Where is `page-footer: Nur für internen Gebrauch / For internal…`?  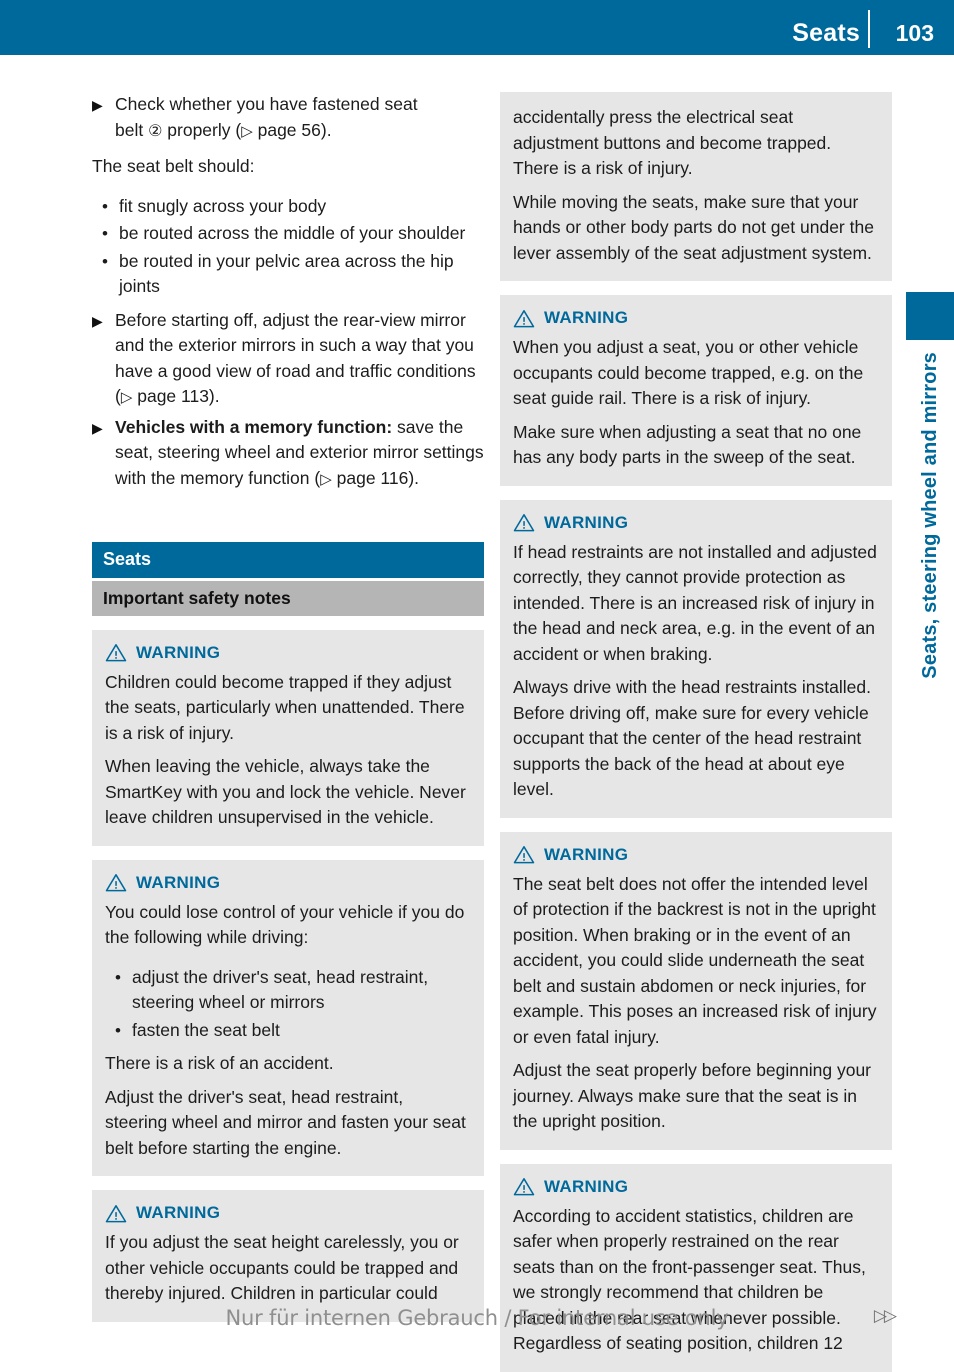 page-footer: Nur für internen Gebrauch / For internal… is located at coordinates (477, 1321).